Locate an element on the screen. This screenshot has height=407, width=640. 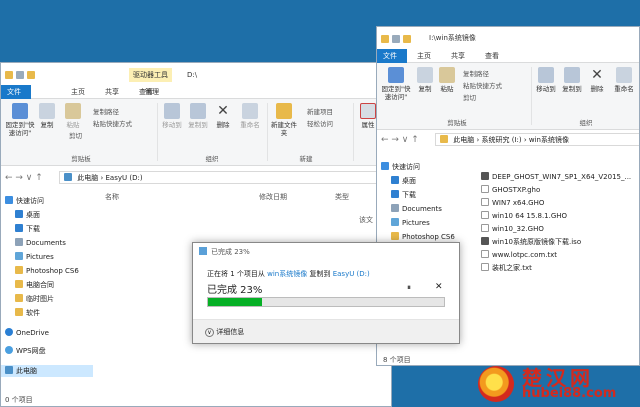
folder-icon is located at coordinates (19, 270).